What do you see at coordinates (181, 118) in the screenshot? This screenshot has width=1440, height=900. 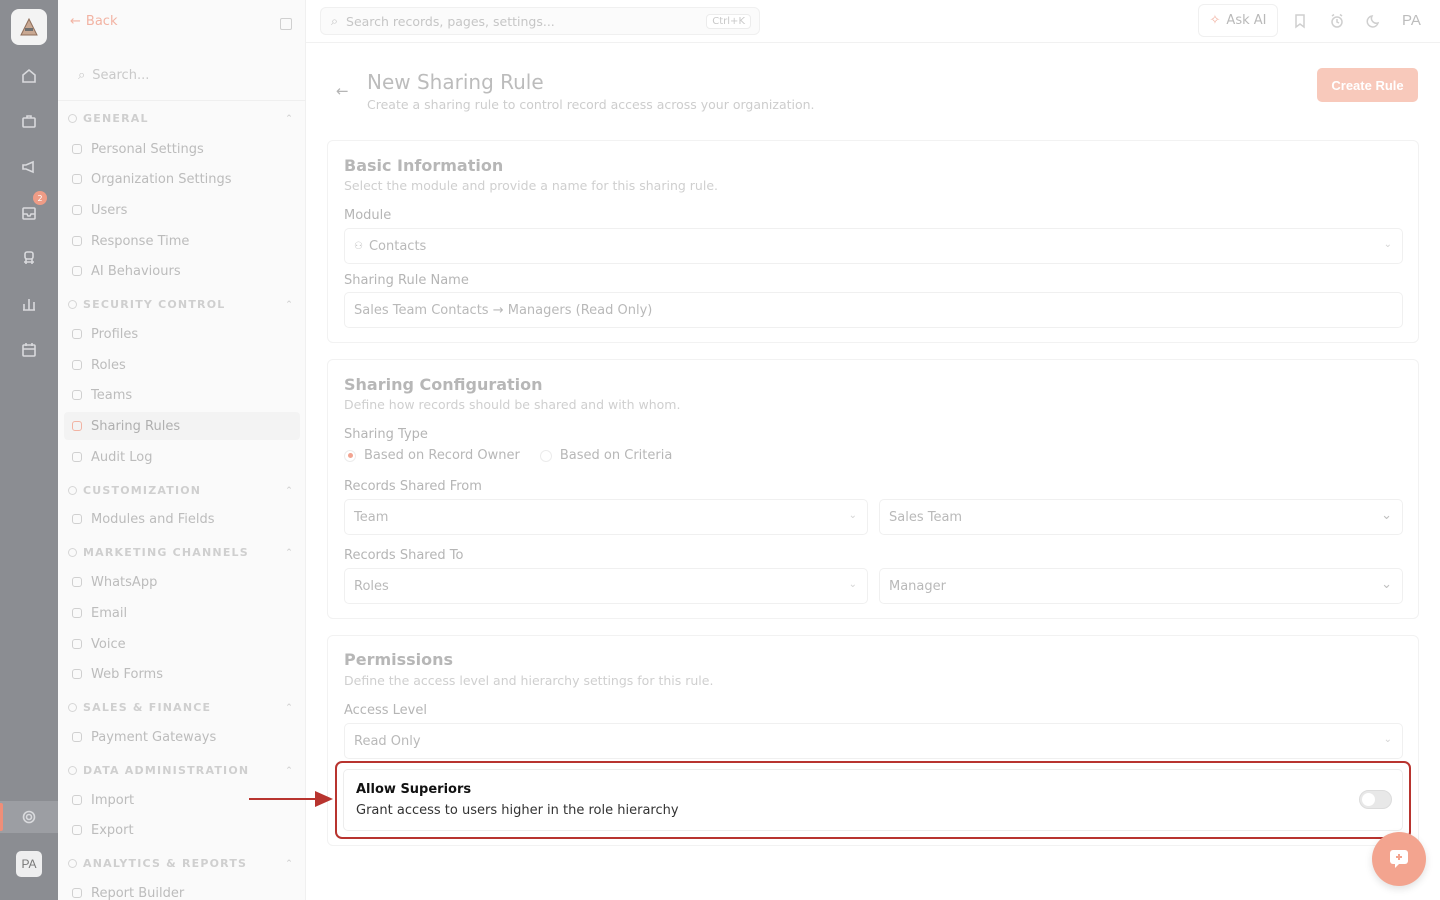 I see `section-general: GENERAL ⌃` at bounding box center [181, 118].